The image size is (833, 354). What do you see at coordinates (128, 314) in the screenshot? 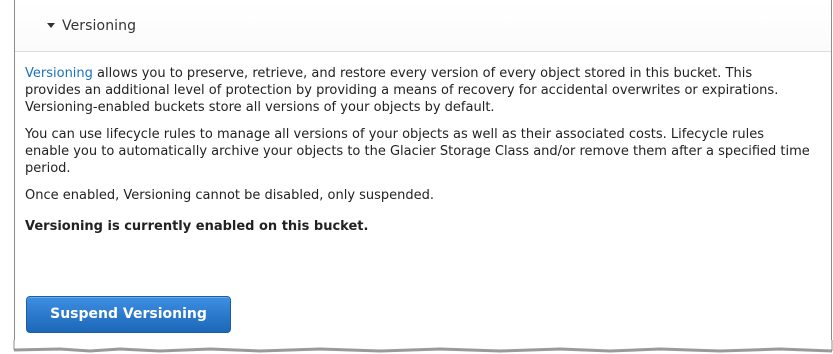
I see `suspend-versioning-button: Suspend Versioning` at bounding box center [128, 314].